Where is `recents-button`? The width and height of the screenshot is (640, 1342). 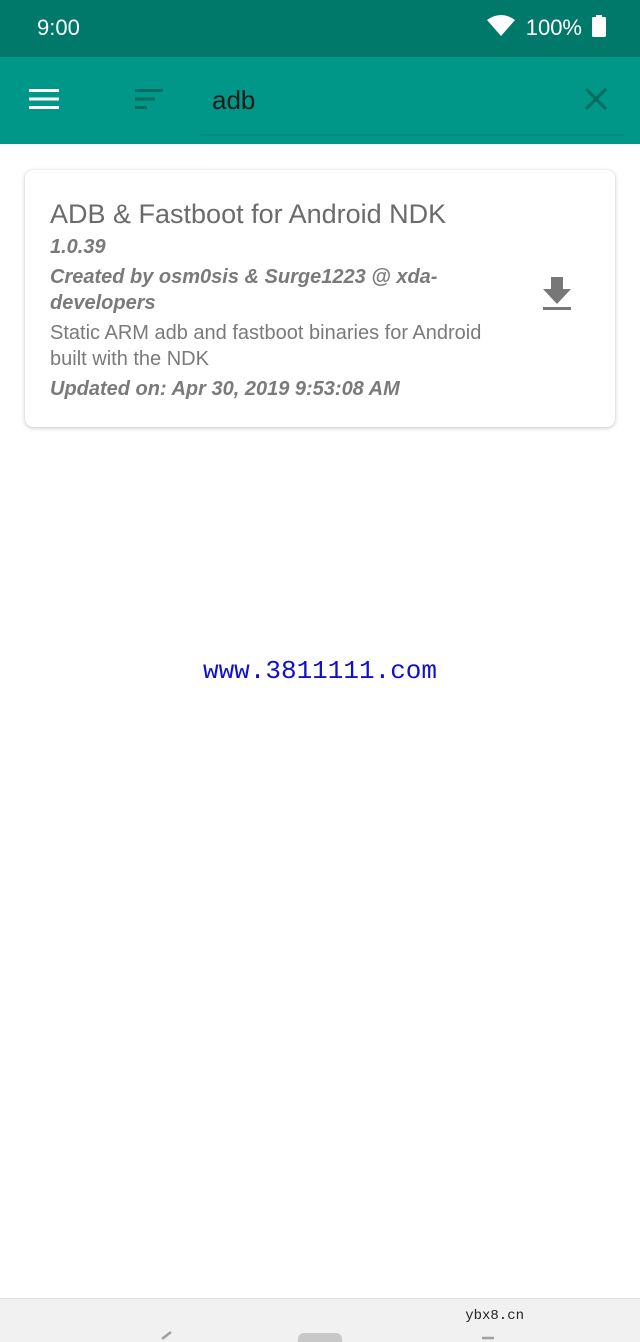
recents-button is located at coordinates (488, 1337).